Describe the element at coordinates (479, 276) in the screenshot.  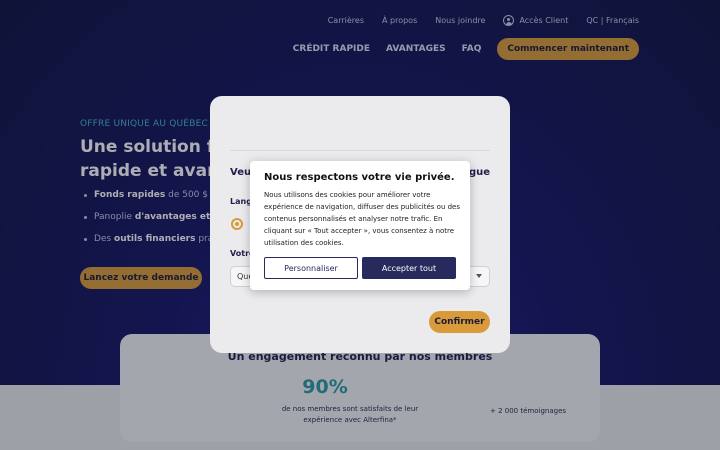
I see `chevron-down-icon` at that location.